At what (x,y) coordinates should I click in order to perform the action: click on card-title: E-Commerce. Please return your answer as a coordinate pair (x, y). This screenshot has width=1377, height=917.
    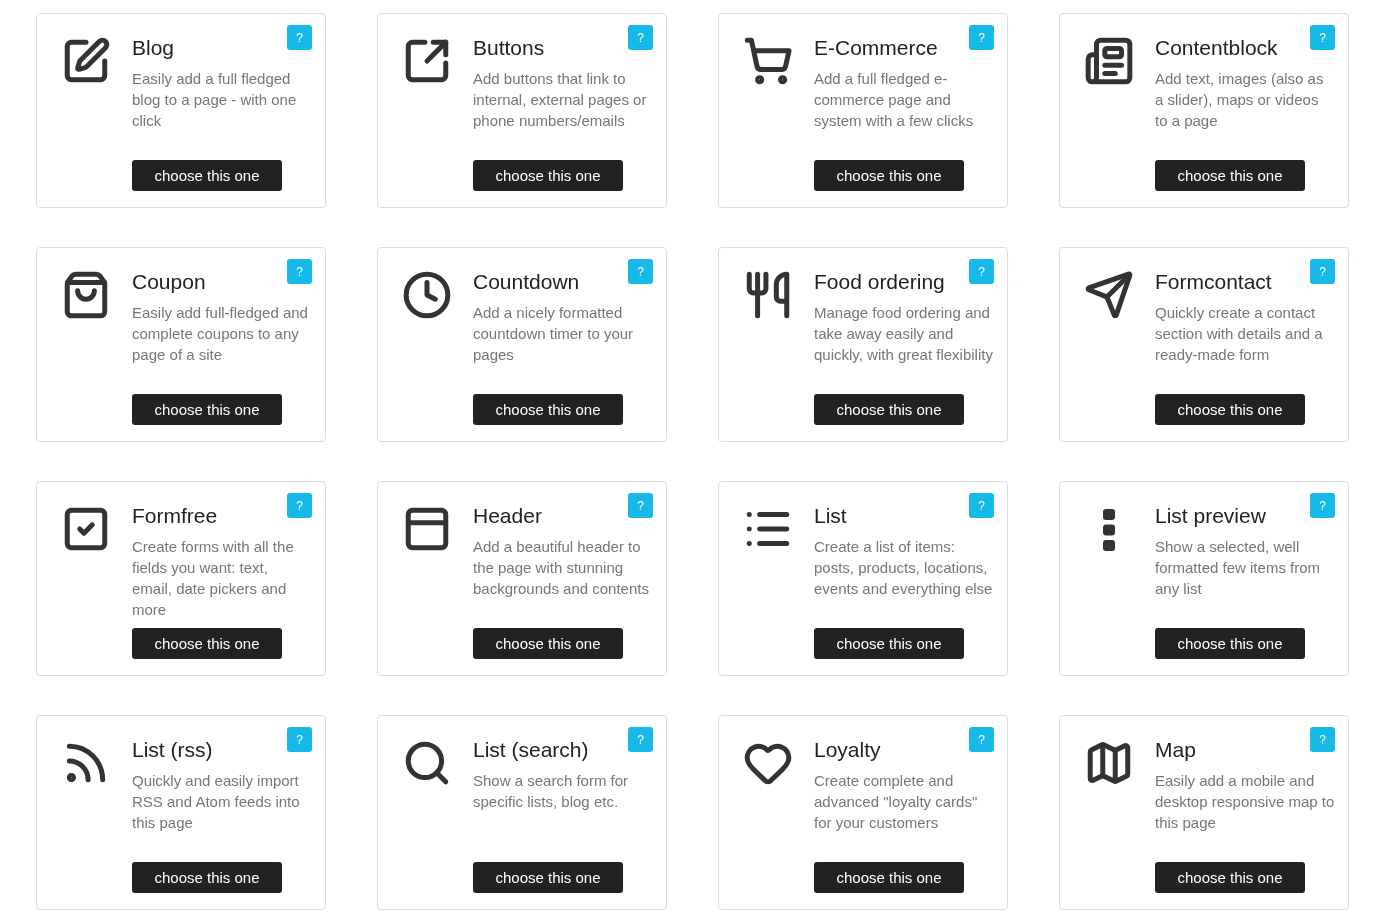
    Looking at the image, I should click on (876, 48).